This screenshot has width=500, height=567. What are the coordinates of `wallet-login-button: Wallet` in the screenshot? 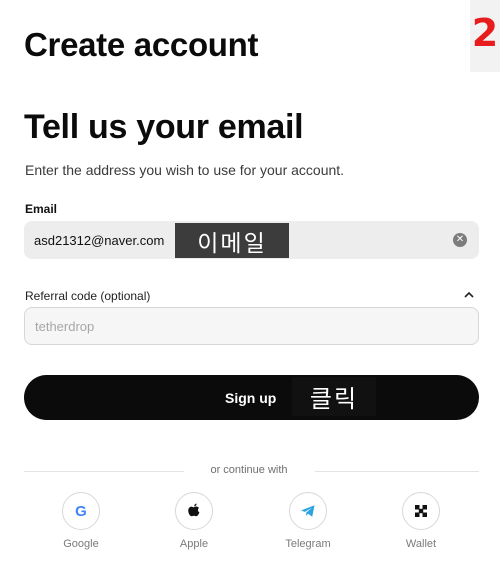 It's located at (421, 521).